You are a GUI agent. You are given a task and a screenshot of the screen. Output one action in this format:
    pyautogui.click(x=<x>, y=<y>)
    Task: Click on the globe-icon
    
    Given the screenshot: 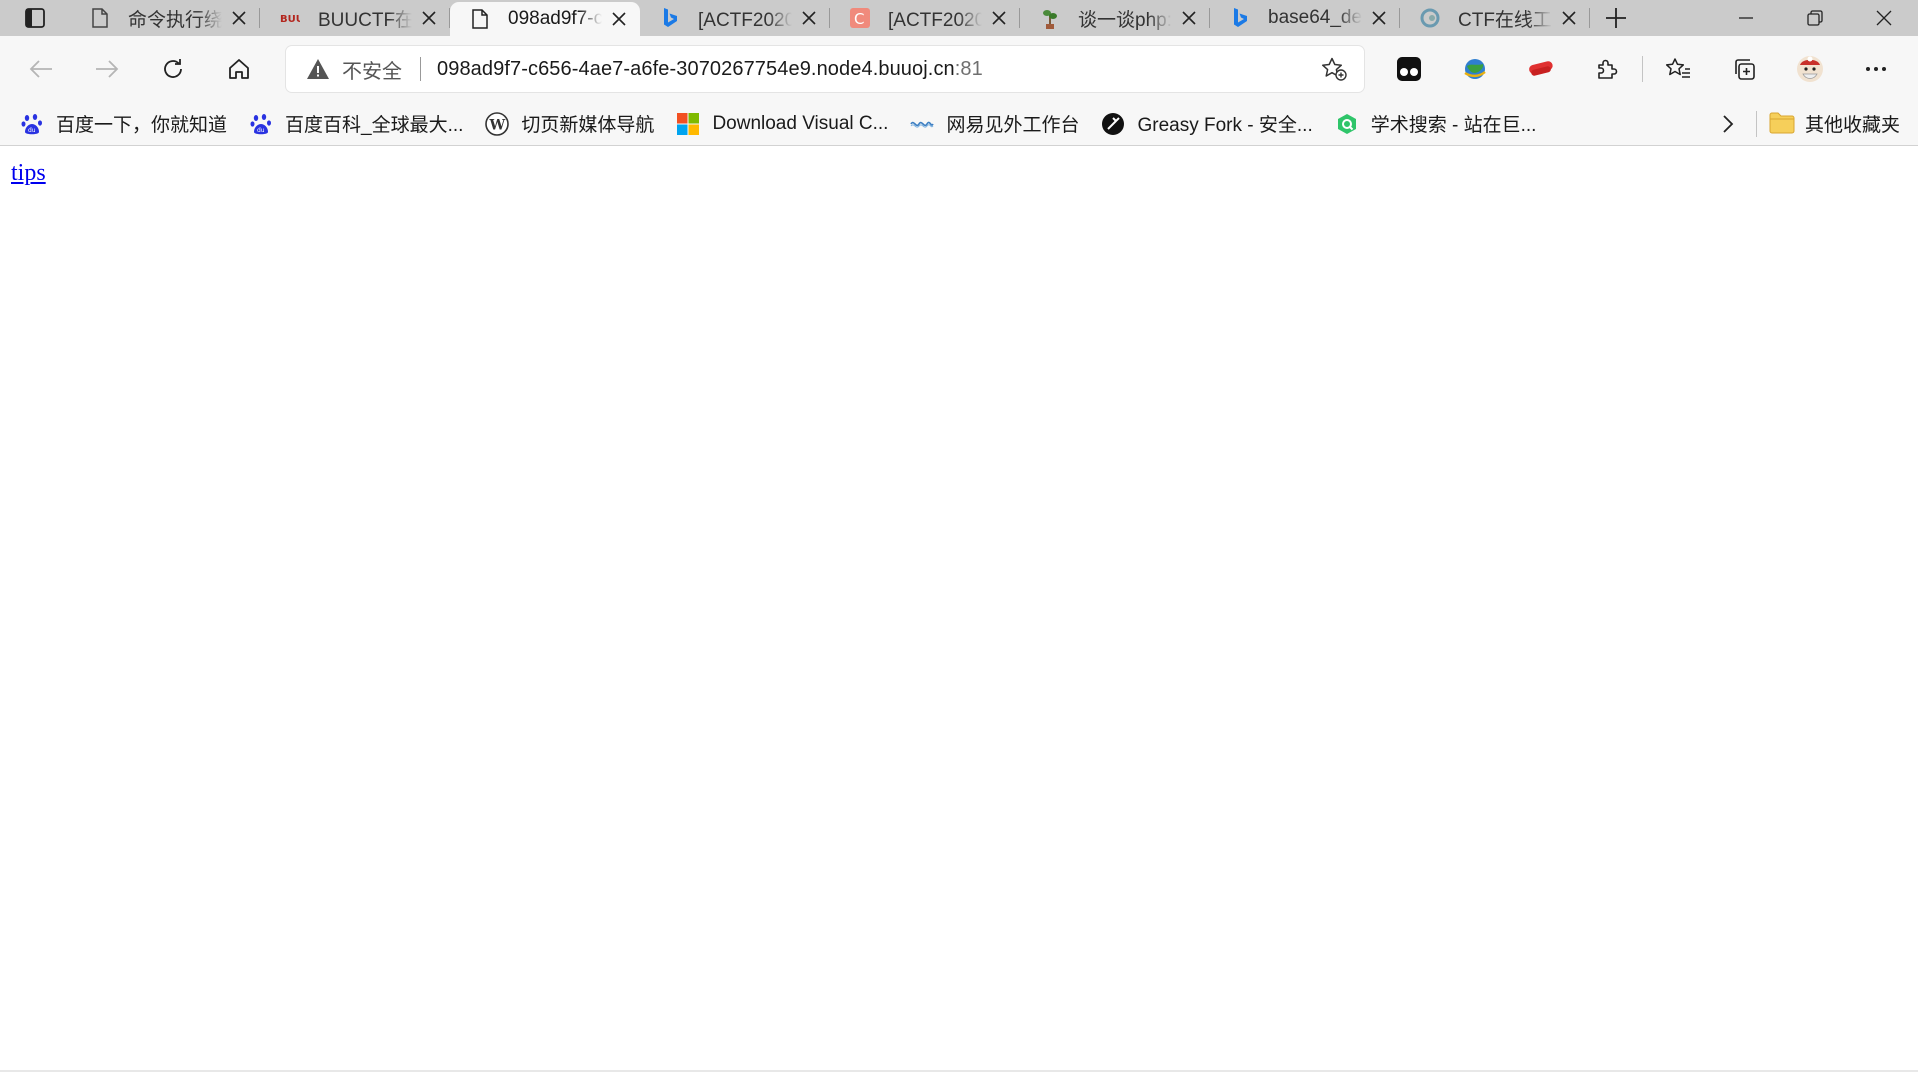 What is the action you would take?
    pyautogui.click(x=1475, y=69)
    